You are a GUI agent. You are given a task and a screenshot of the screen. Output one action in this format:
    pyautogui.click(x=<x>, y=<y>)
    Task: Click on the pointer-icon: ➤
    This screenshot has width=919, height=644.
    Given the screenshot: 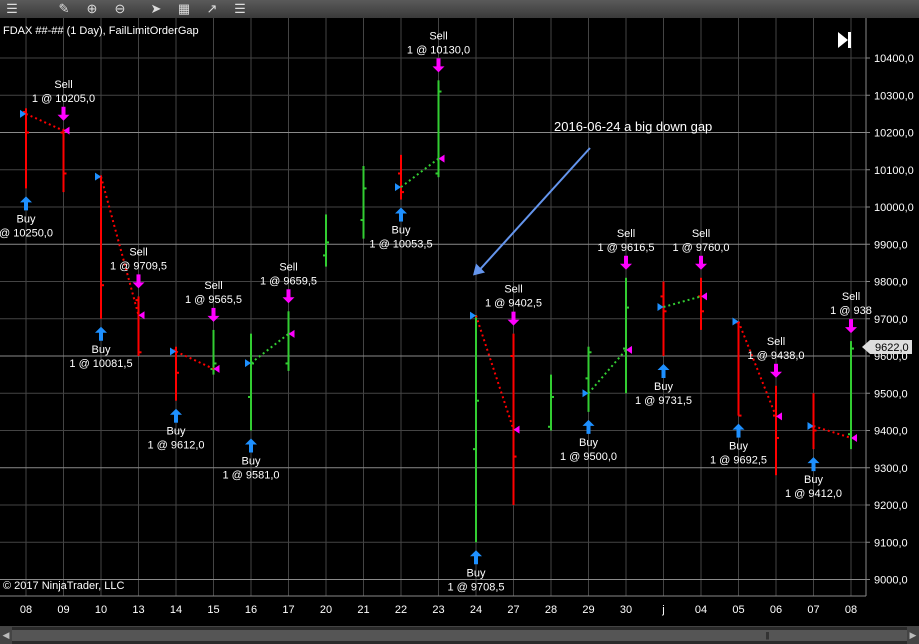 What is the action you would take?
    pyautogui.click(x=156, y=9)
    